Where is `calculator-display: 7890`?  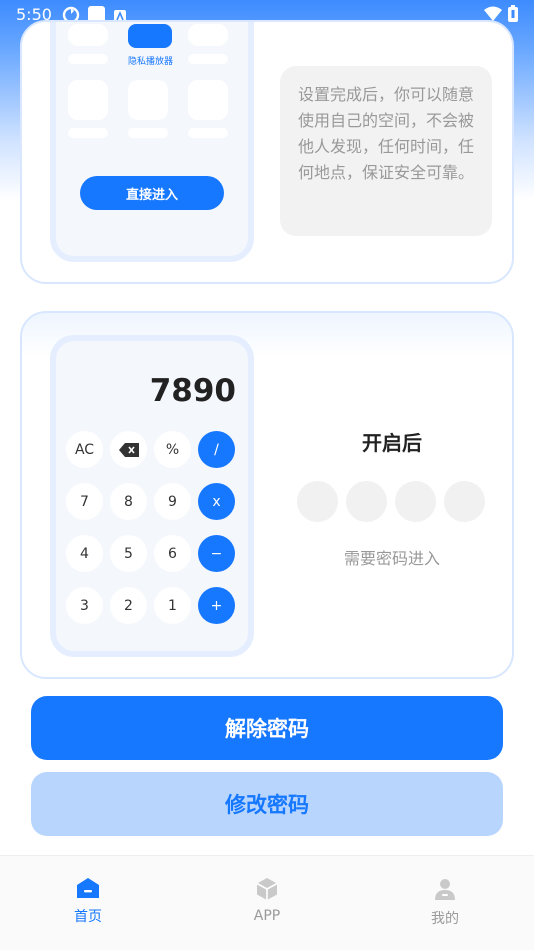 calculator-display: 7890 is located at coordinates (192, 391).